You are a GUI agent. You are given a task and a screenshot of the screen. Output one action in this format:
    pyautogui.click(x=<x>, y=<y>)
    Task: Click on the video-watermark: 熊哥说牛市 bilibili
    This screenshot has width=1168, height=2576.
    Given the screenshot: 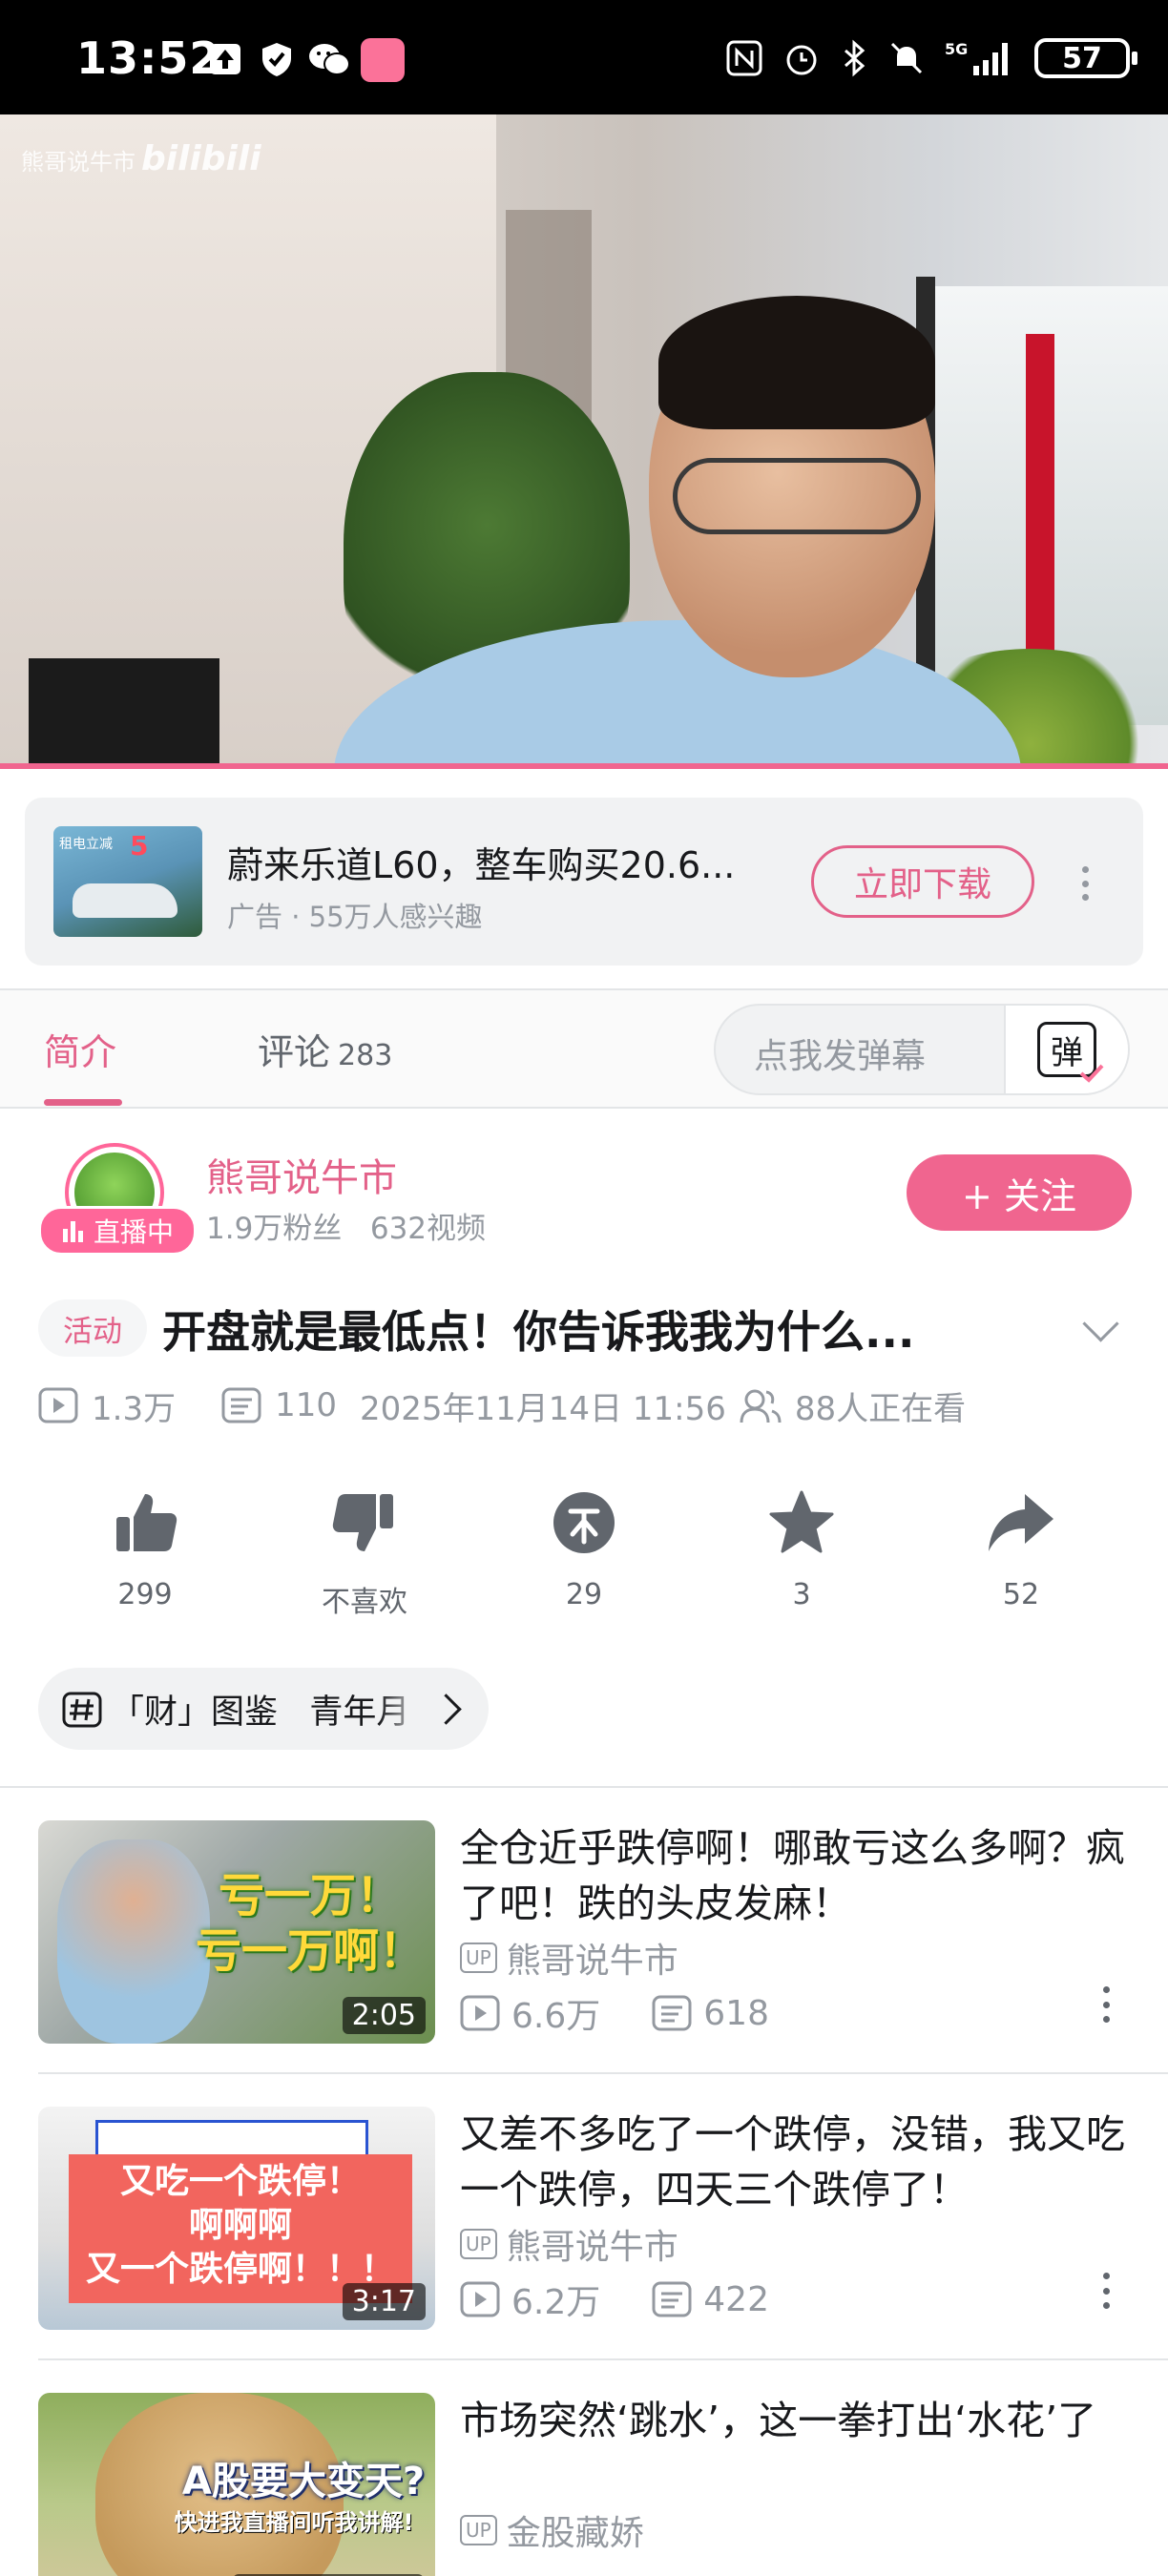 What is the action you would take?
    pyautogui.click(x=141, y=158)
    